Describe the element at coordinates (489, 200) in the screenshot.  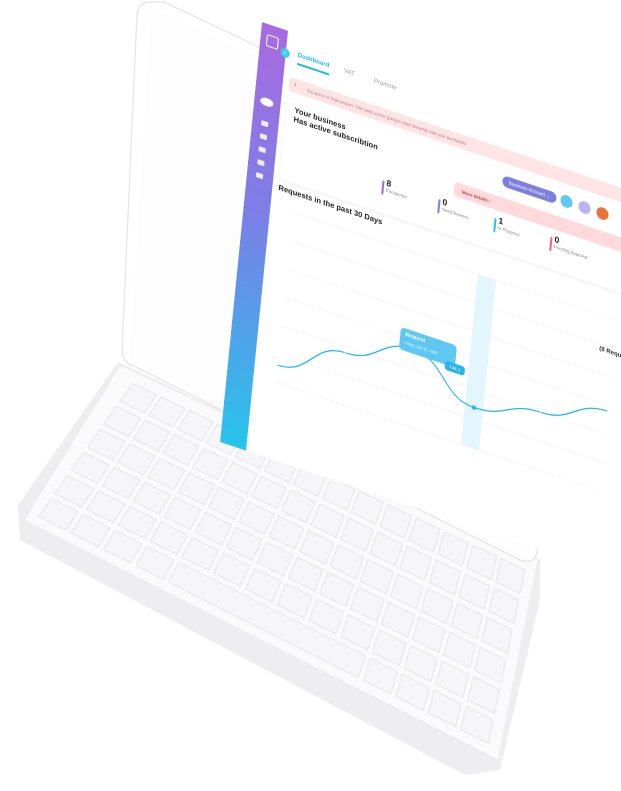
I see `chevron-right-icon: ›` at that location.